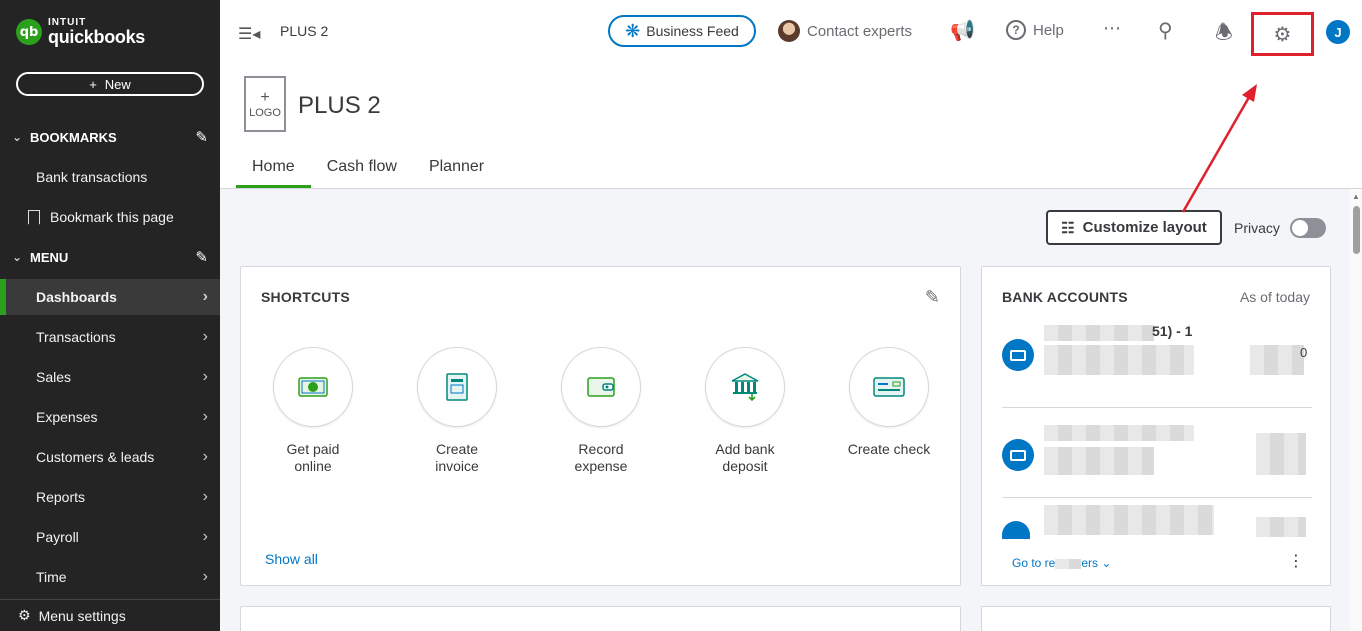  I want to click on balance-fragment: 0, so click(1304, 352).